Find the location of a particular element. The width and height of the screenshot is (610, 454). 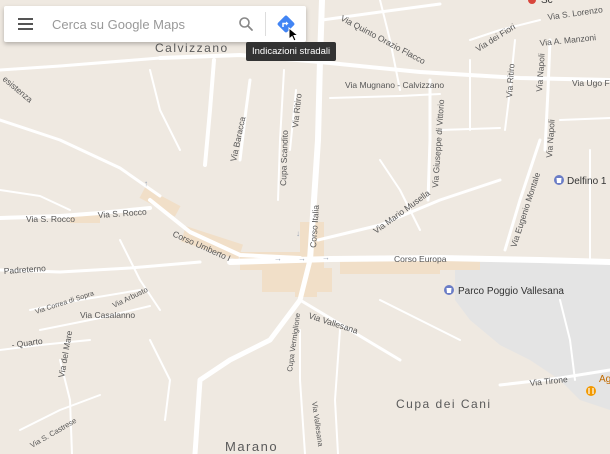

street-label-mugnano-calvizzano: Via Mugnano - Calvizzano is located at coordinates (394, 85).